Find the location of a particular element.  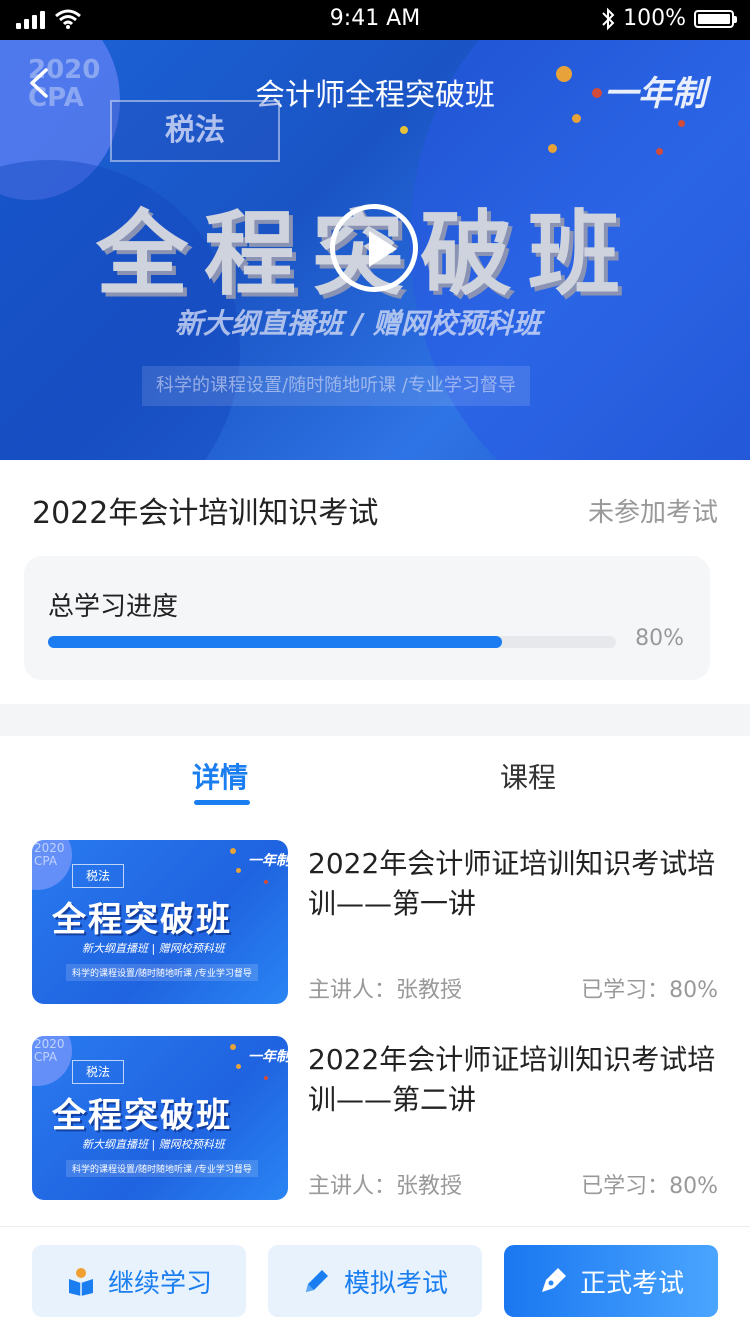

mock-exam-label: 模拟考试 is located at coordinates (395, 1283).